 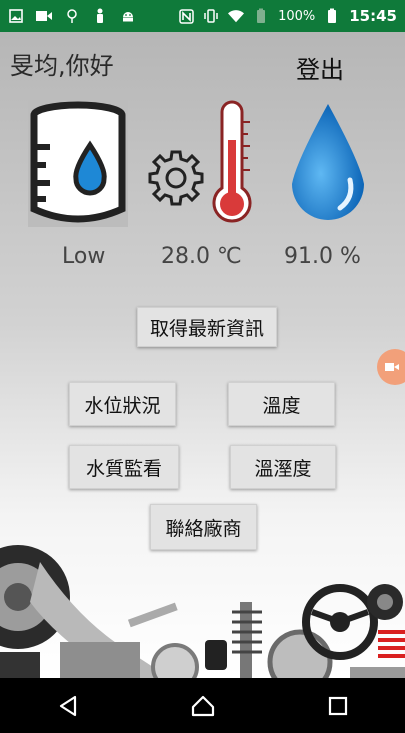 I want to click on home-icon, so click(x=203, y=706).